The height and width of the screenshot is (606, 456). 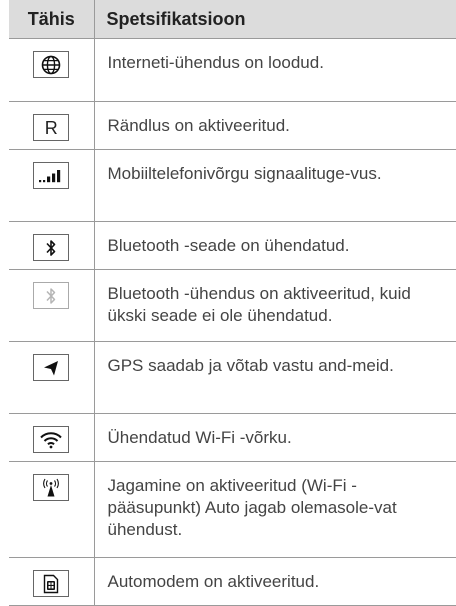 I want to click on wifi-icon, so click(x=51, y=439).